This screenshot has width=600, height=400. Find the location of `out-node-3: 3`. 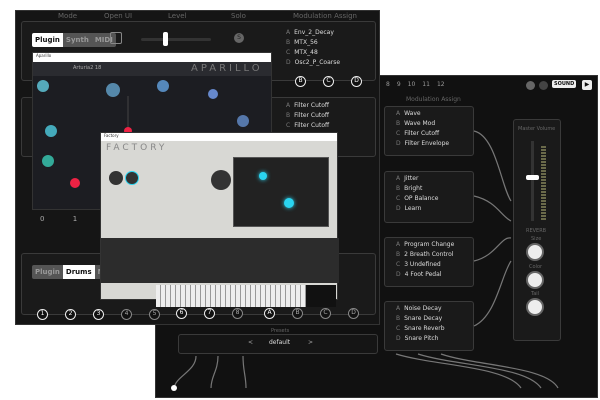

out-node-3: 3 is located at coordinates (98, 314).